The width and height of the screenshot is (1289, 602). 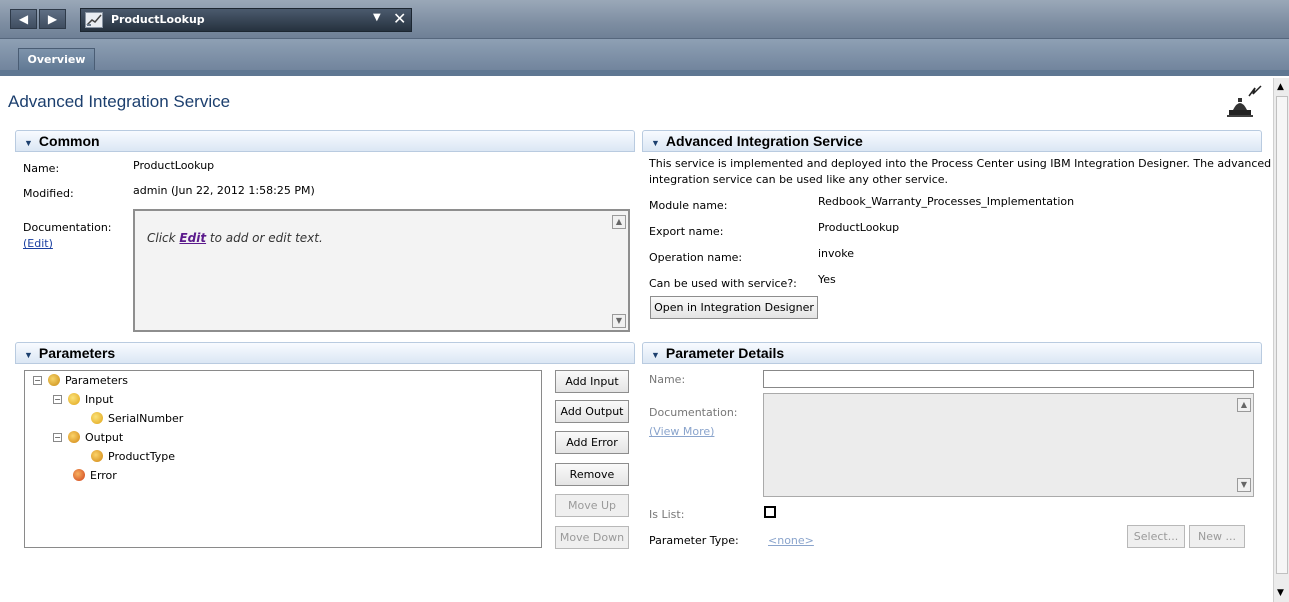 I want to click on module-name-label: Module name:, so click(x=688, y=205).